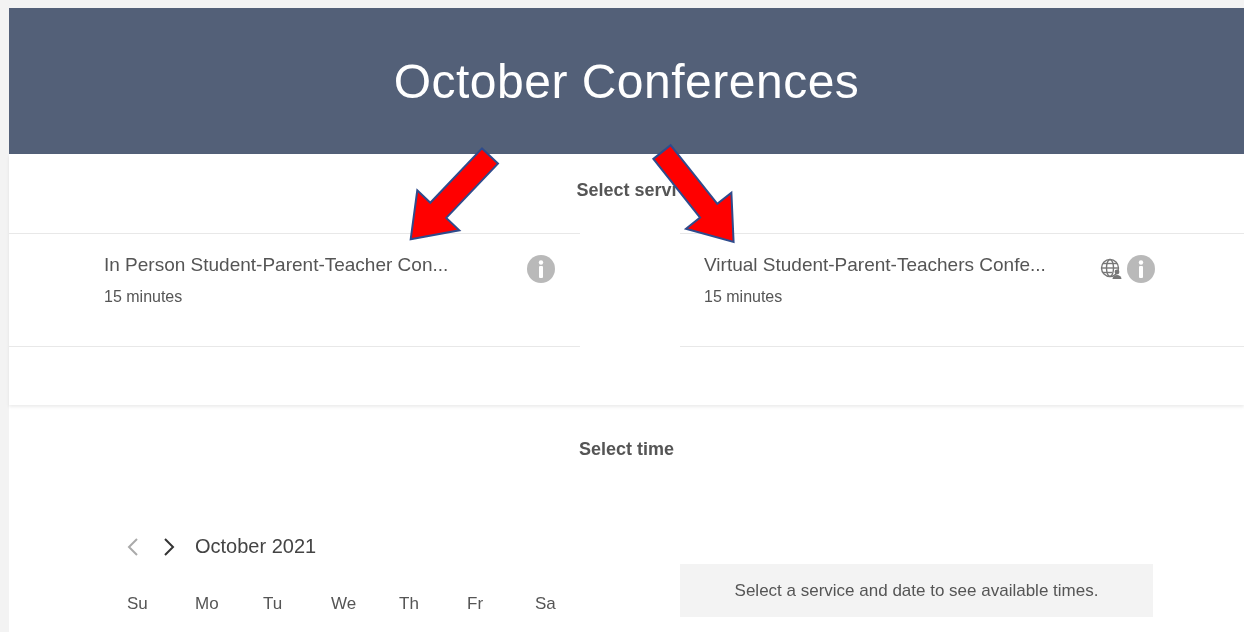  What do you see at coordinates (344, 604) in the screenshot?
I see `weekday-label: We` at bounding box center [344, 604].